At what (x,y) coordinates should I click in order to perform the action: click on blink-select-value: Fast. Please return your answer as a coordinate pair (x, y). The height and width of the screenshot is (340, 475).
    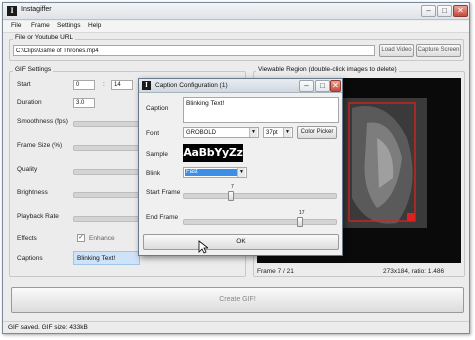
    Looking at the image, I should click on (211, 172).